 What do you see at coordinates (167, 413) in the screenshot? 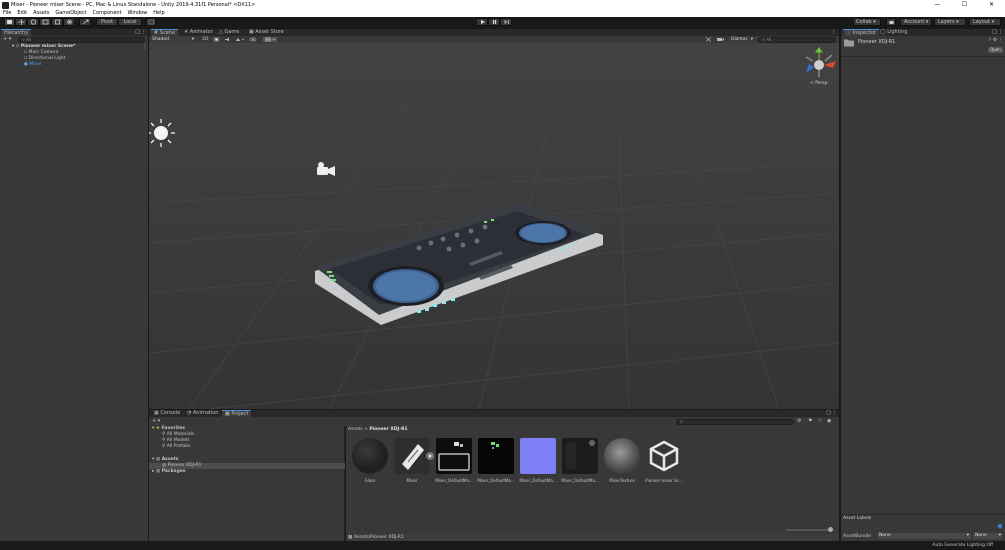
I see `tab-console: ▦ Console` at bounding box center [167, 413].